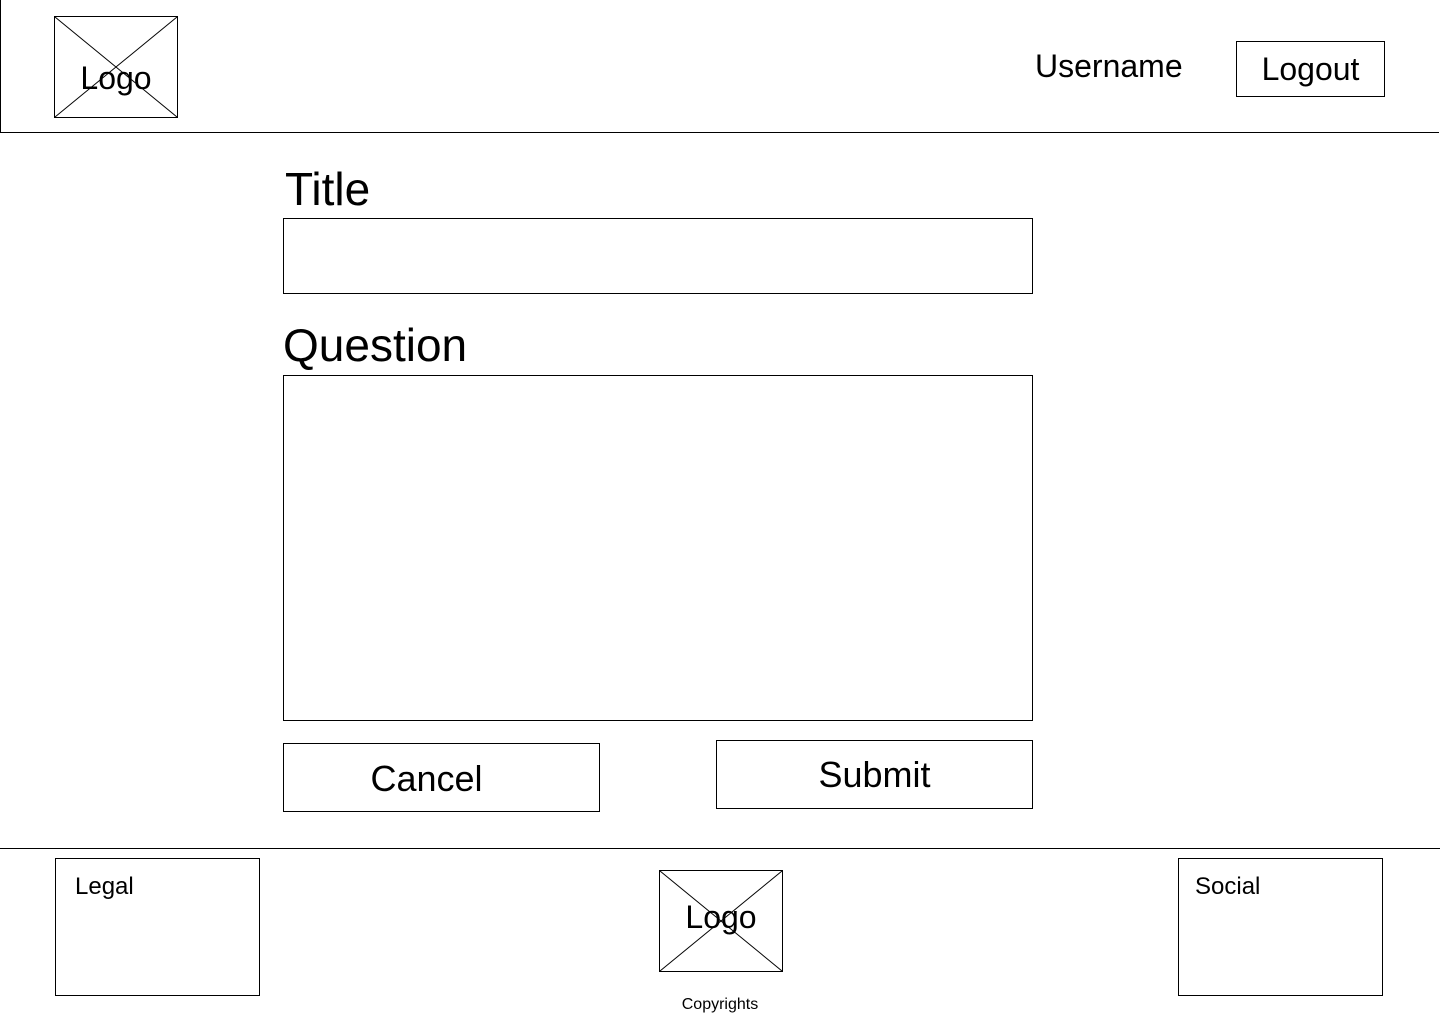  What do you see at coordinates (1310, 69) in the screenshot?
I see `logout-button: Logout` at bounding box center [1310, 69].